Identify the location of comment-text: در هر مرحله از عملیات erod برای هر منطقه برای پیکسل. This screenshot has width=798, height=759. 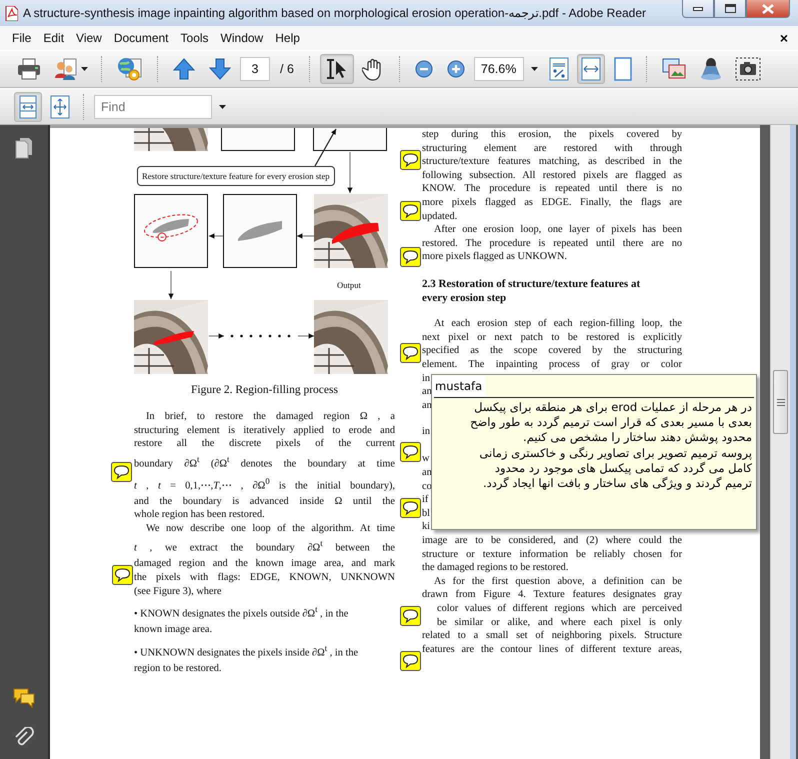
(612, 408).